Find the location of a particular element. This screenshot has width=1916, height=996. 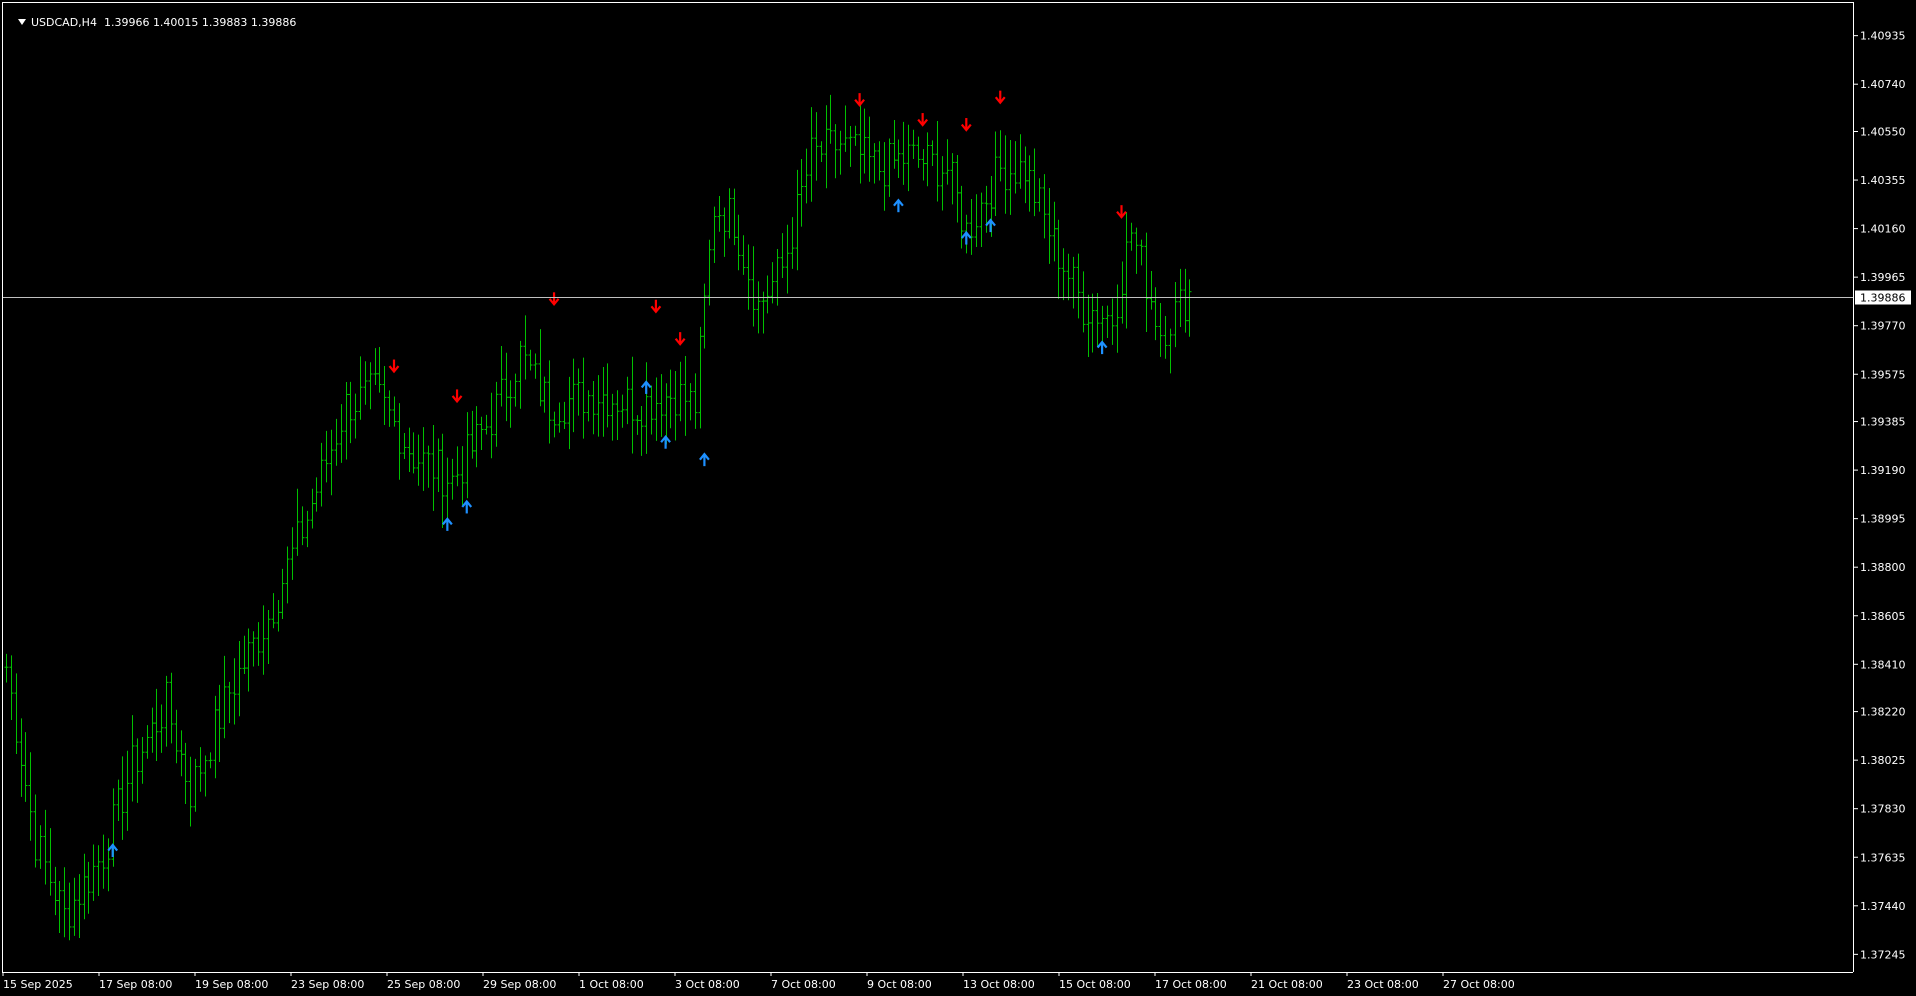

price-tick-label: 1.38605 is located at coordinates (1883, 616).